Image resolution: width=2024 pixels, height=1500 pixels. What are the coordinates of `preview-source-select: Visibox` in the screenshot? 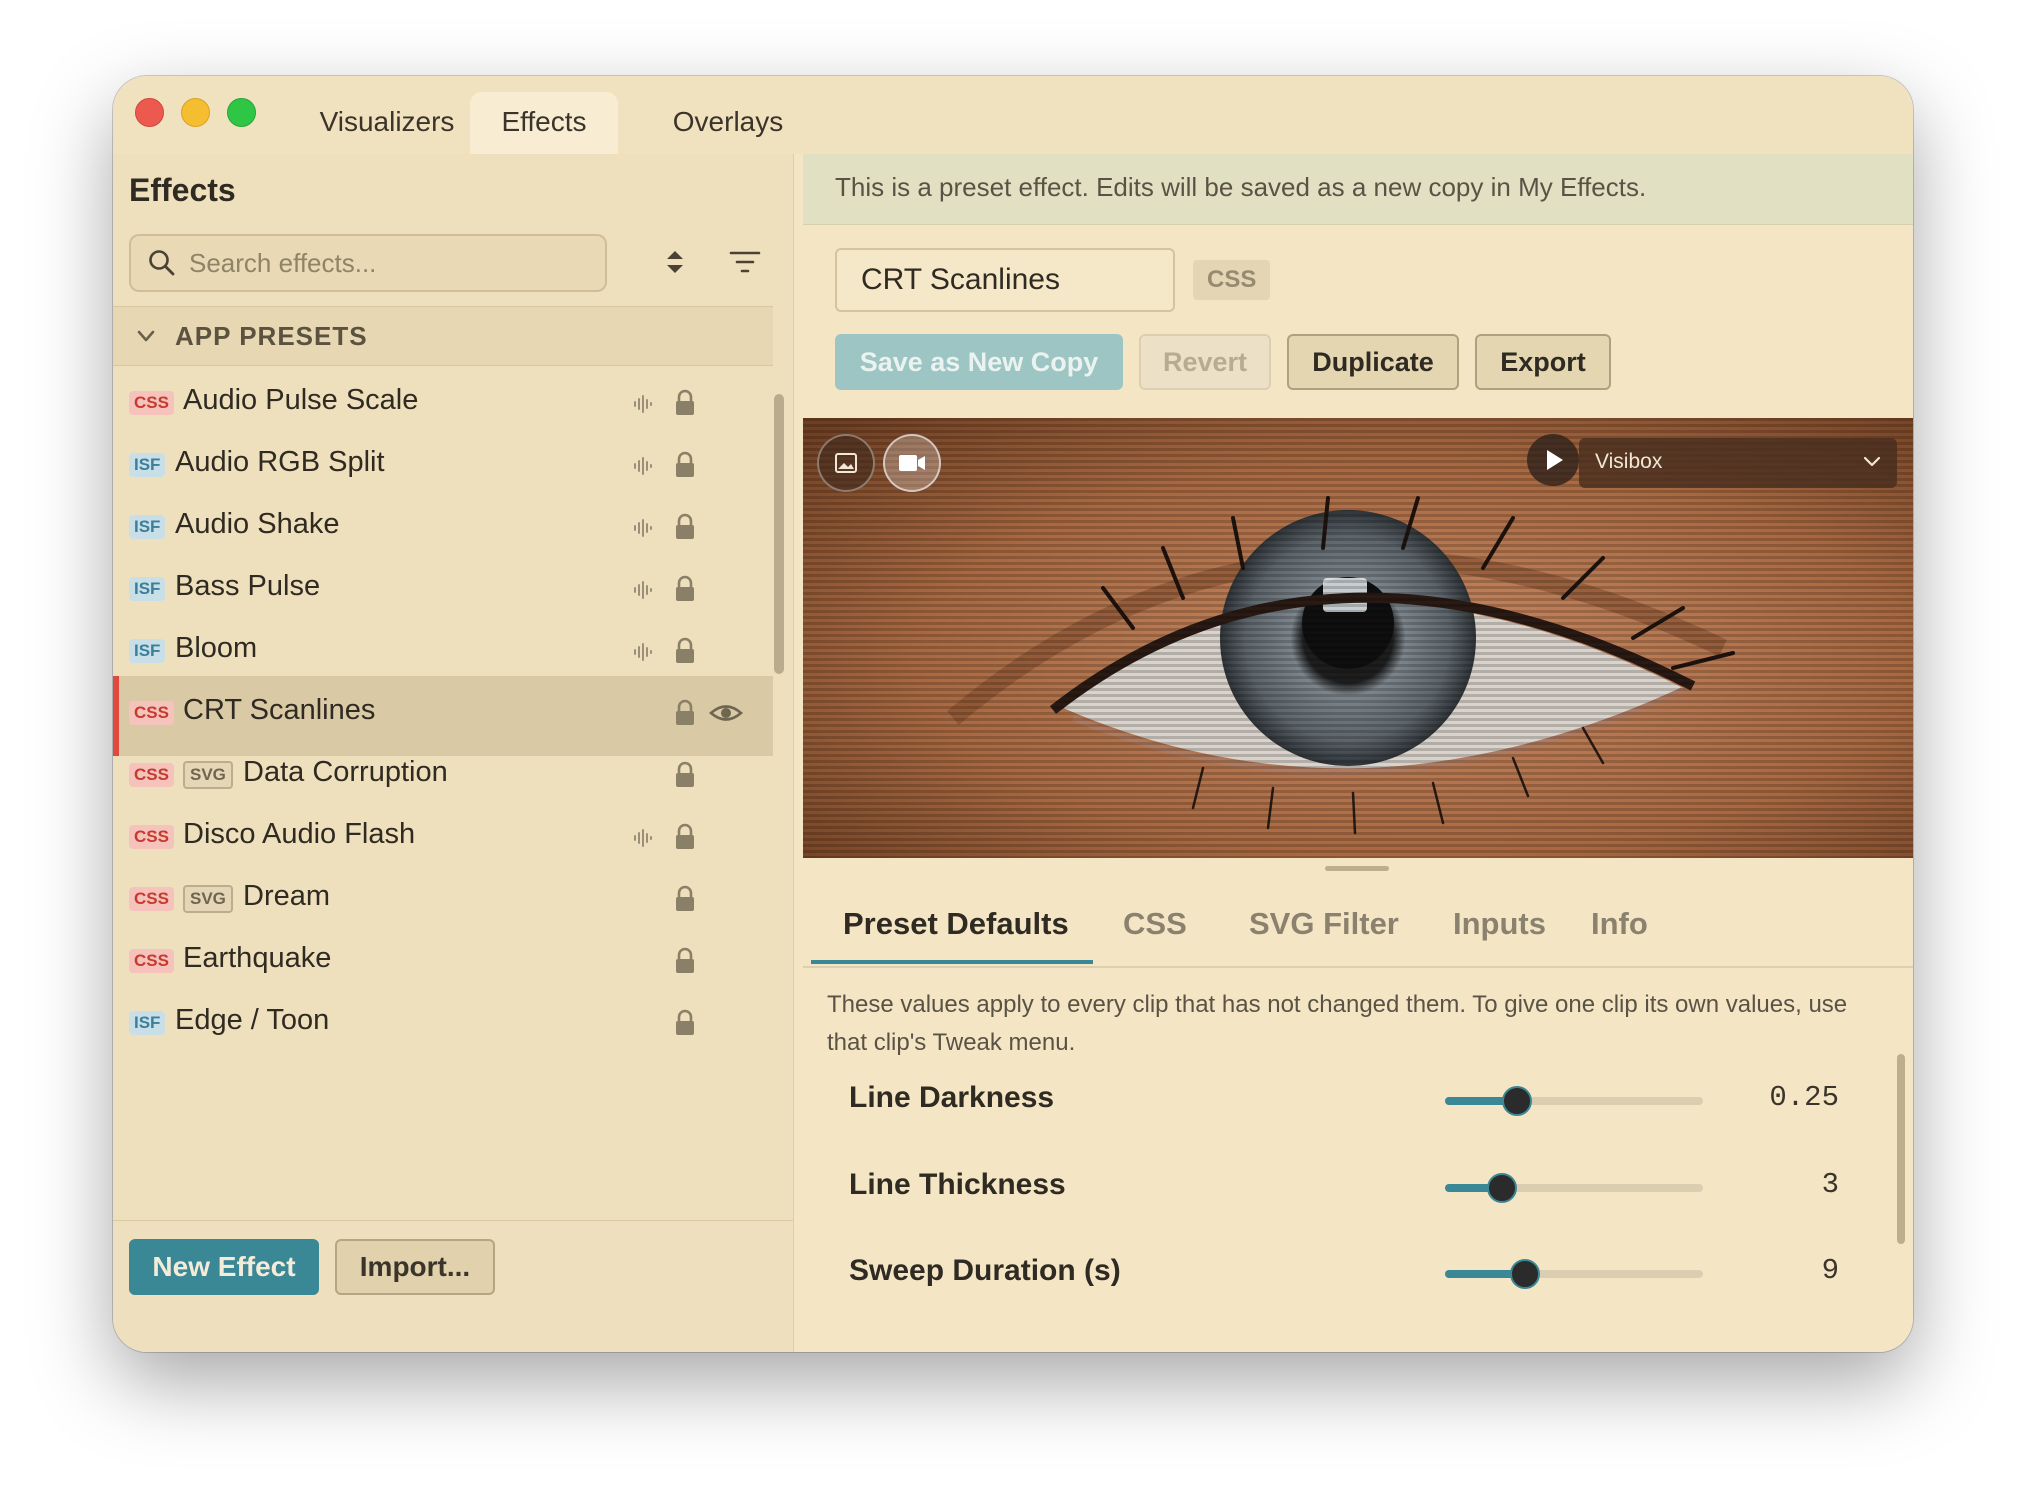 It's located at (1738, 463).